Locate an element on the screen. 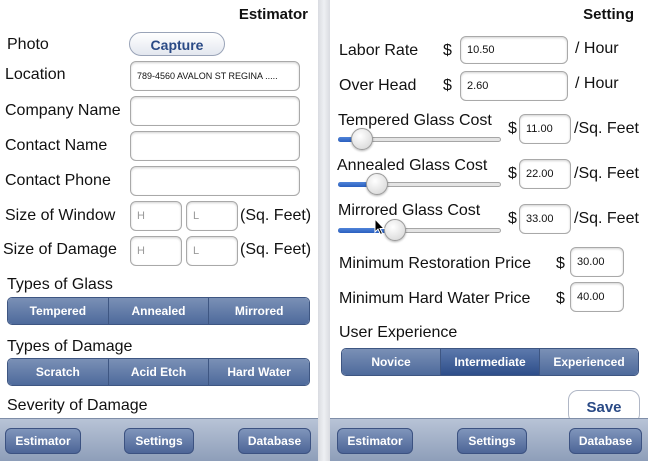  tempered-cost-slider is located at coordinates (419, 139).